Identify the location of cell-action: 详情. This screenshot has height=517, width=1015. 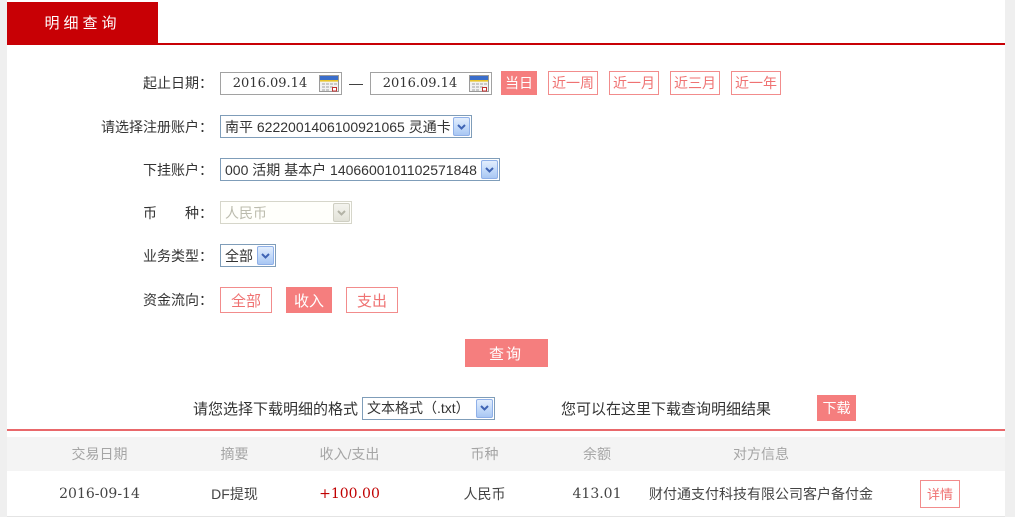
(940, 493).